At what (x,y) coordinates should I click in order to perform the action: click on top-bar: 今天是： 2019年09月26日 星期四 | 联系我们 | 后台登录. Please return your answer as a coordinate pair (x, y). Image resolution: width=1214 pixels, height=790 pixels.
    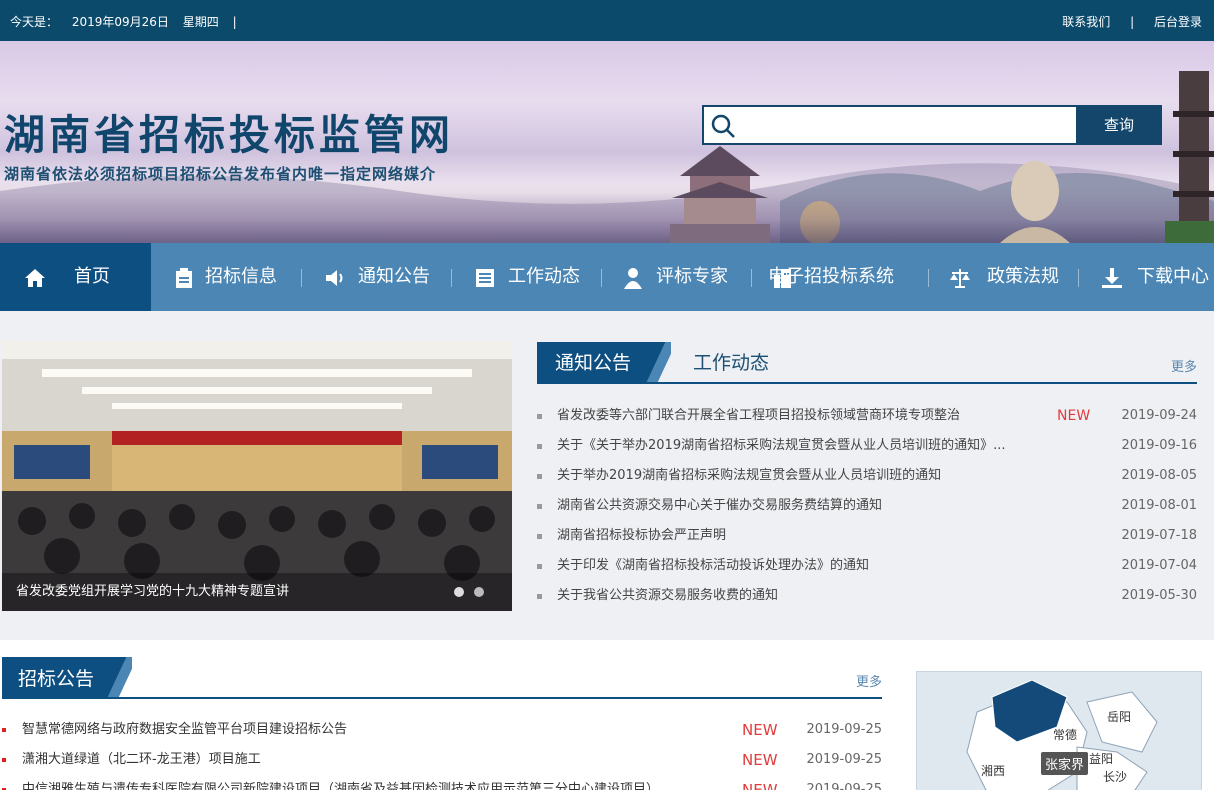
    Looking at the image, I should click on (607, 20).